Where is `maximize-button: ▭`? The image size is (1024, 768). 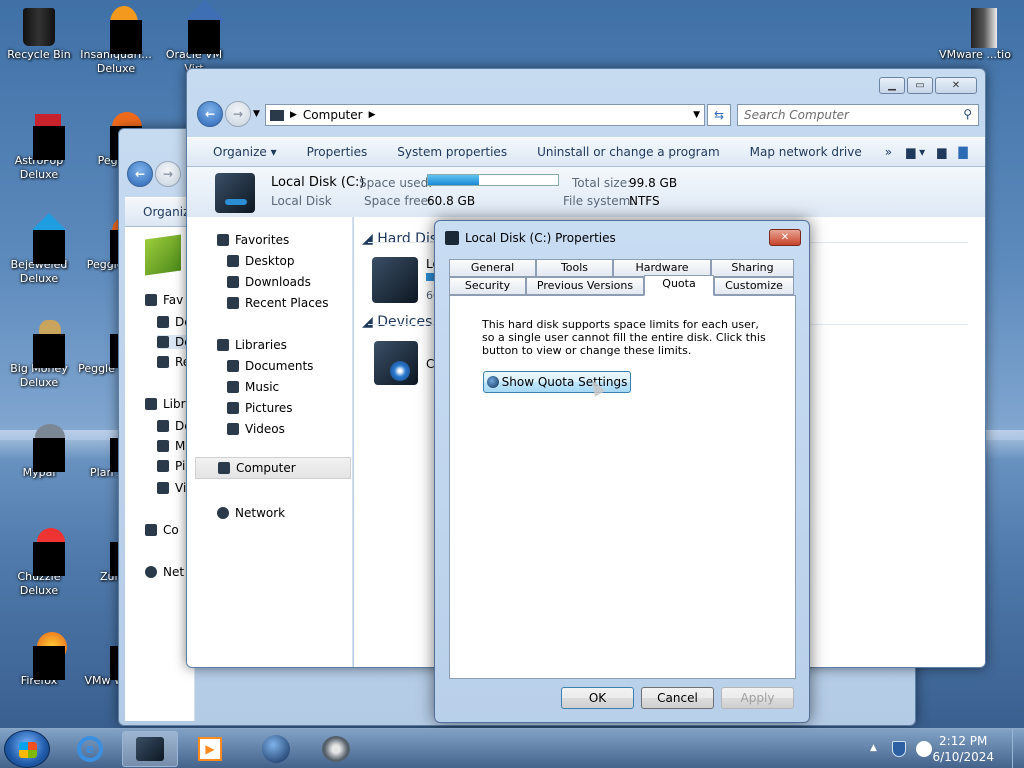 maximize-button: ▭ is located at coordinates (920, 85).